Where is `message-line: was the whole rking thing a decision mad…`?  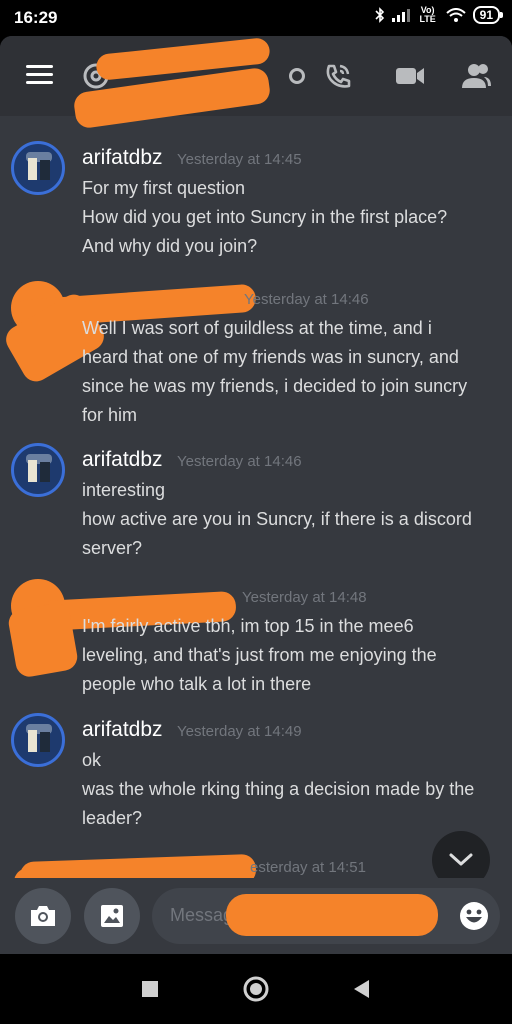 message-line: was the whole rking thing a decision mad… is located at coordinates (278, 789).